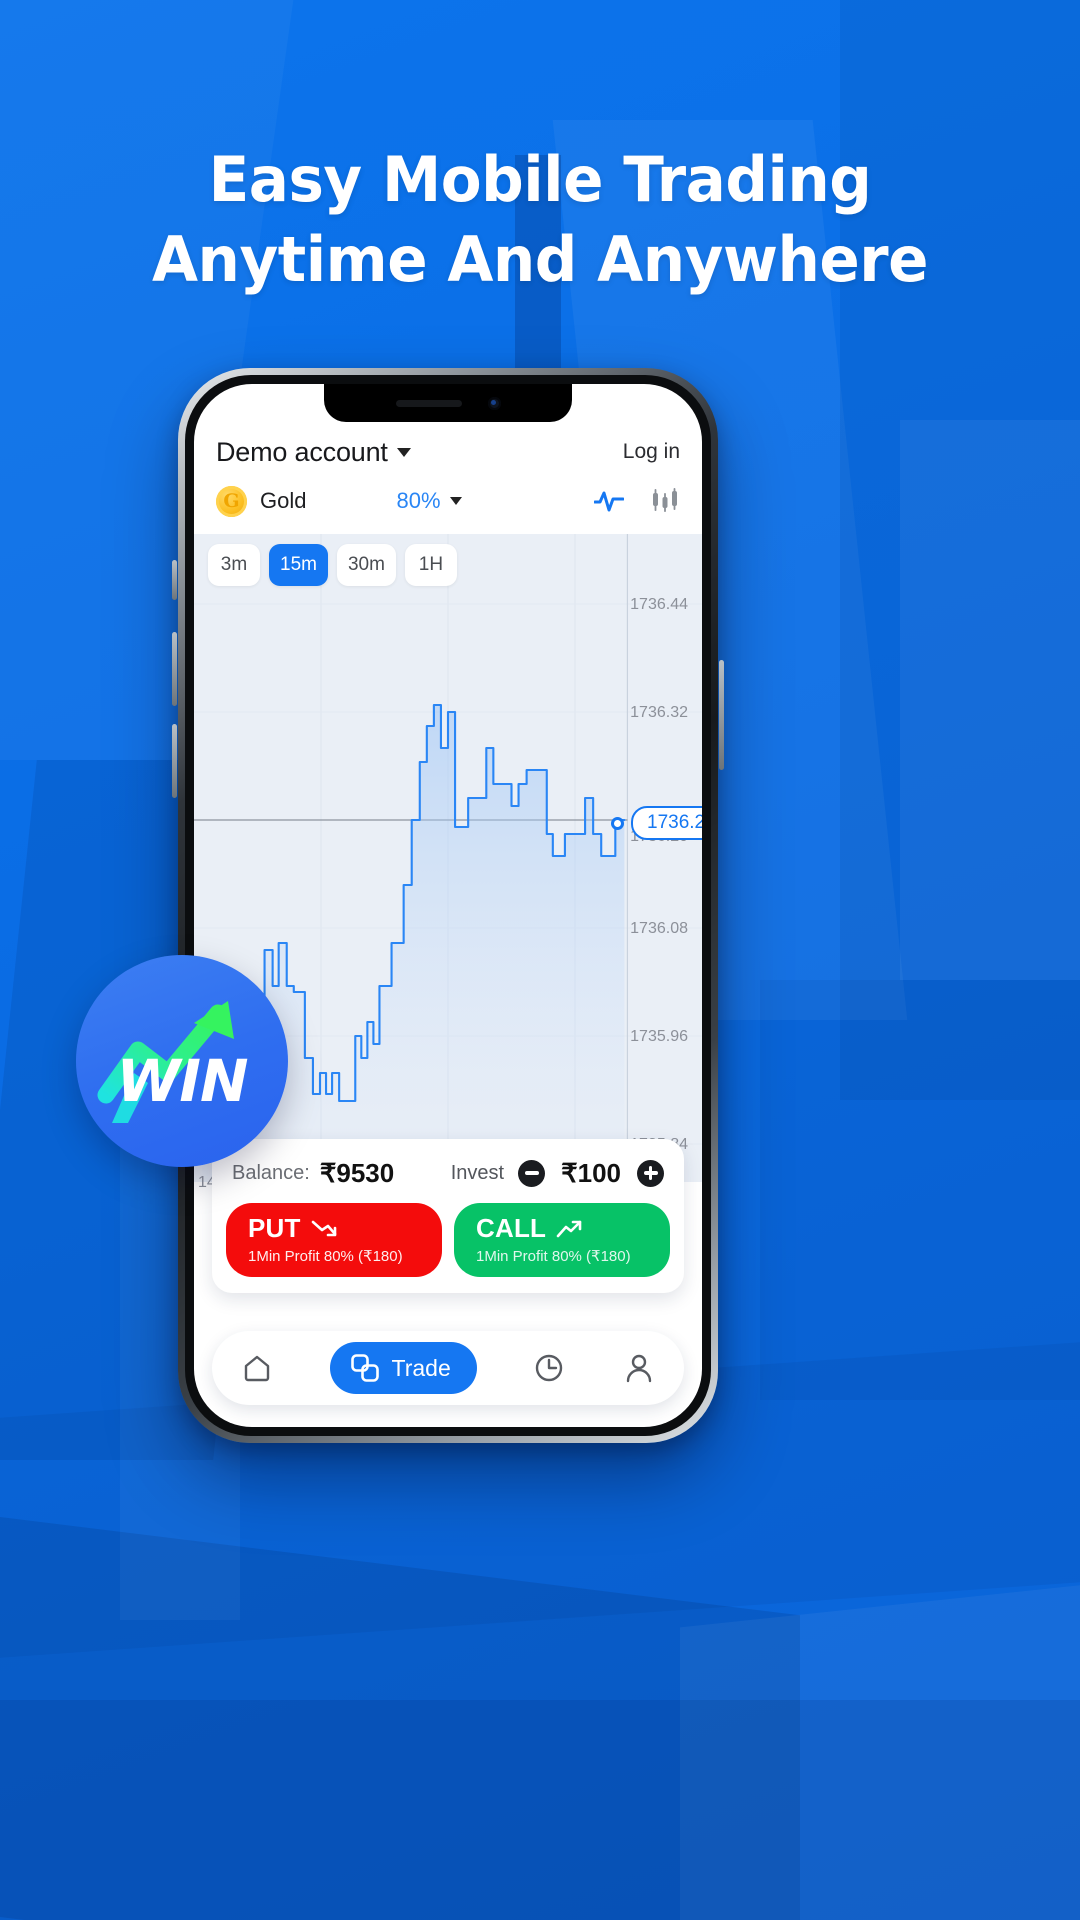 The image size is (1080, 1920). I want to click on balance-value: ₹9530, so click(357, 1172).